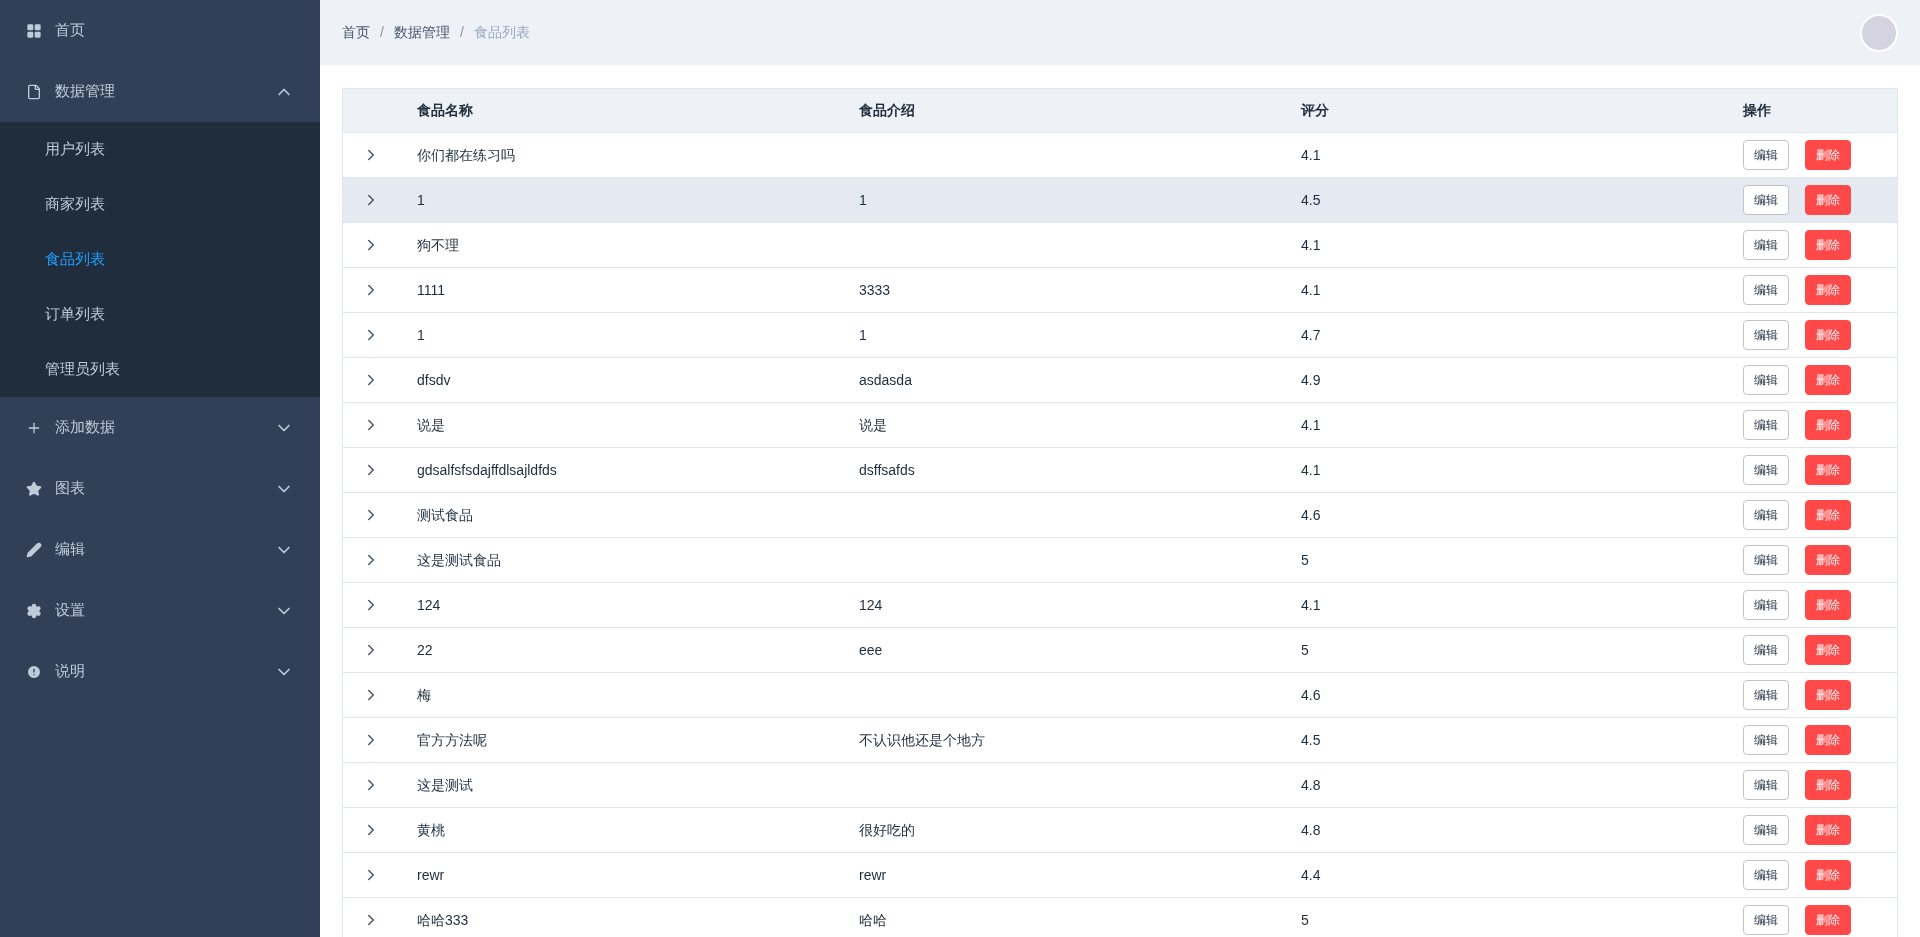 Image resolution: width=1920 pixels, height=937 pixels. Describe the element at coordinates (887, 110) in the screenshot. I see `column-header: 食品介绍` at that location.